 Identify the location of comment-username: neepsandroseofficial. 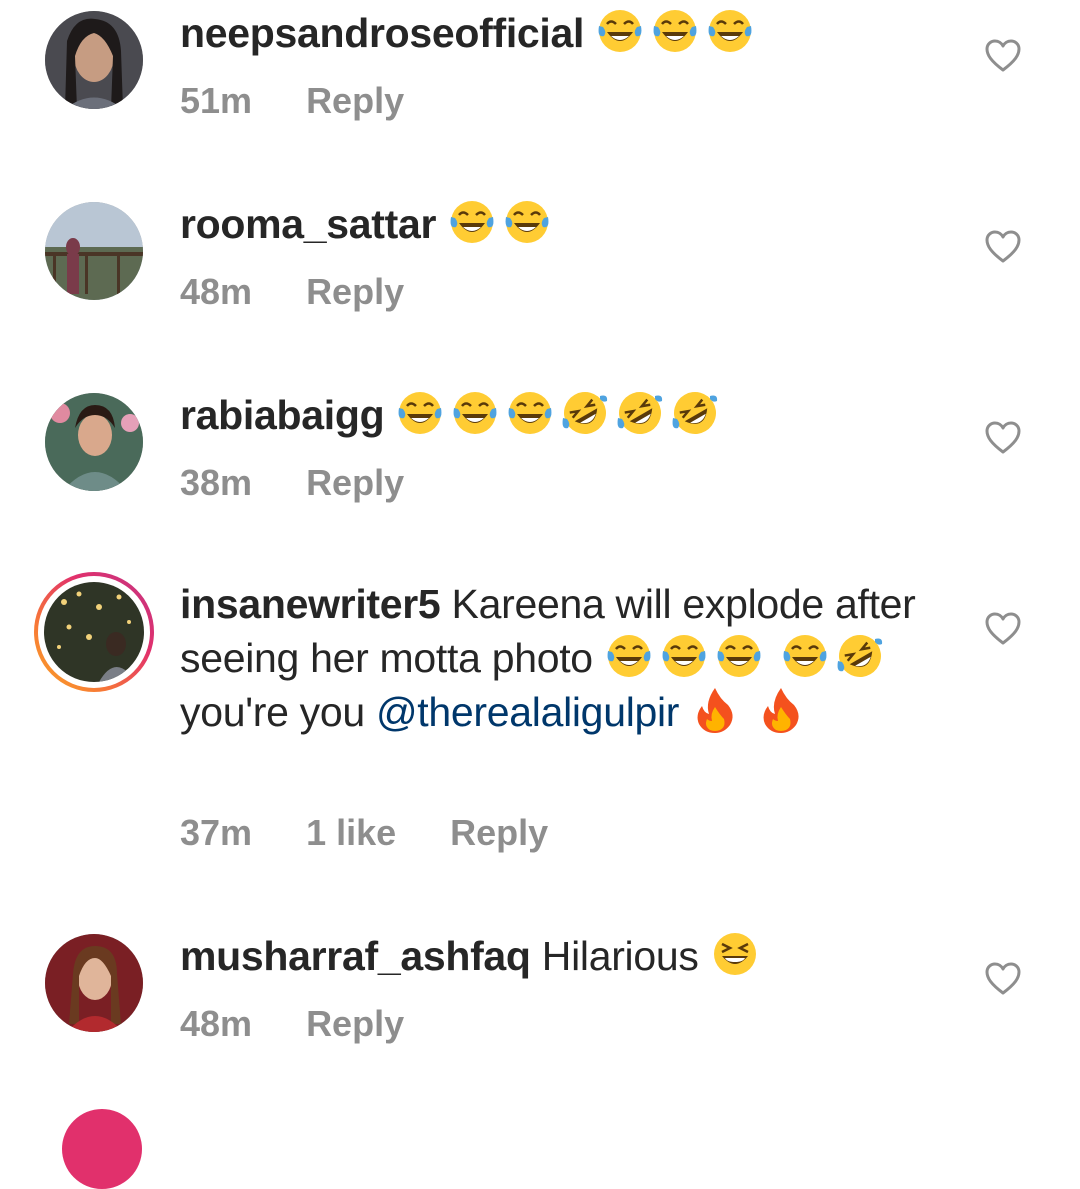
(382, 33).